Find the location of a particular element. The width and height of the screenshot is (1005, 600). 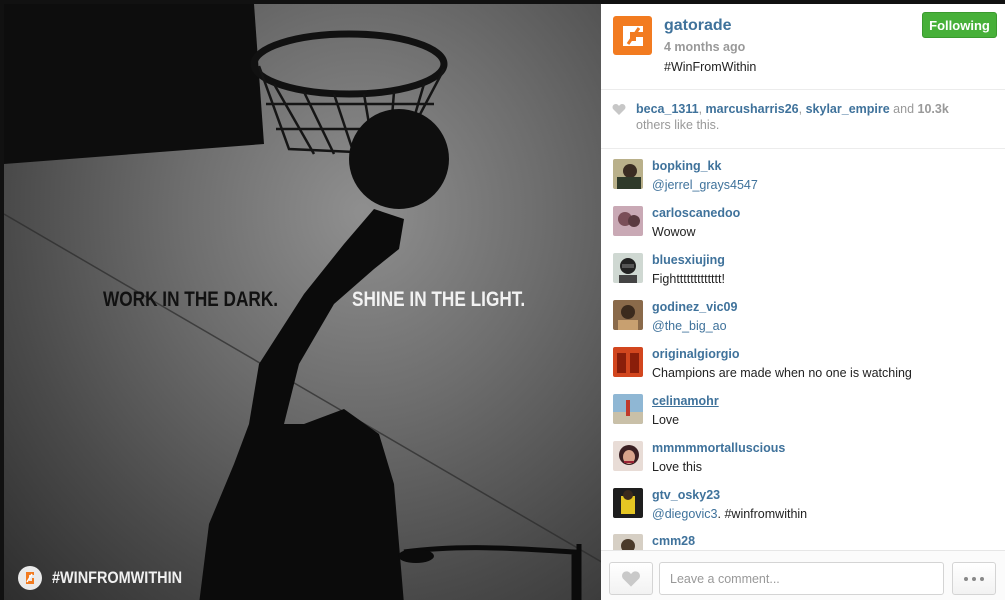

like-button is located at coordinates (631, 578).